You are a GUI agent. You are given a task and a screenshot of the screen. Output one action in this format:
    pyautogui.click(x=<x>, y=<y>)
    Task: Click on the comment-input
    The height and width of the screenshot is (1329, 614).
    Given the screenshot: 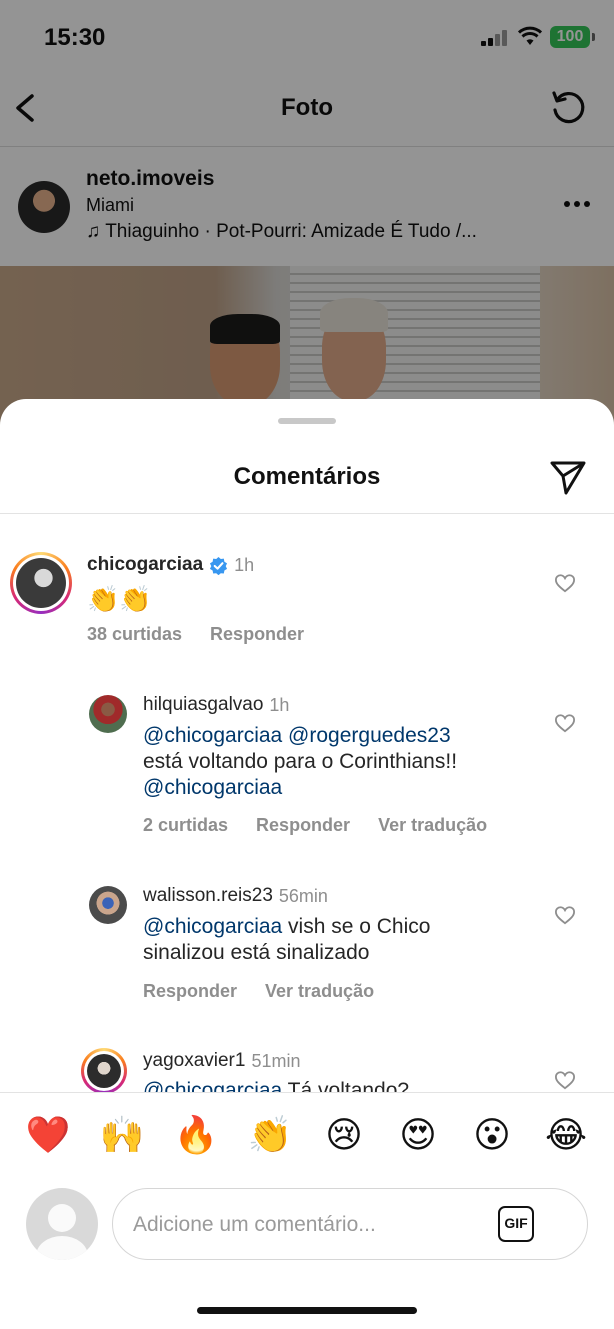 What is the action you would take?
    pyautogui.click(x=313, y=1225)
    